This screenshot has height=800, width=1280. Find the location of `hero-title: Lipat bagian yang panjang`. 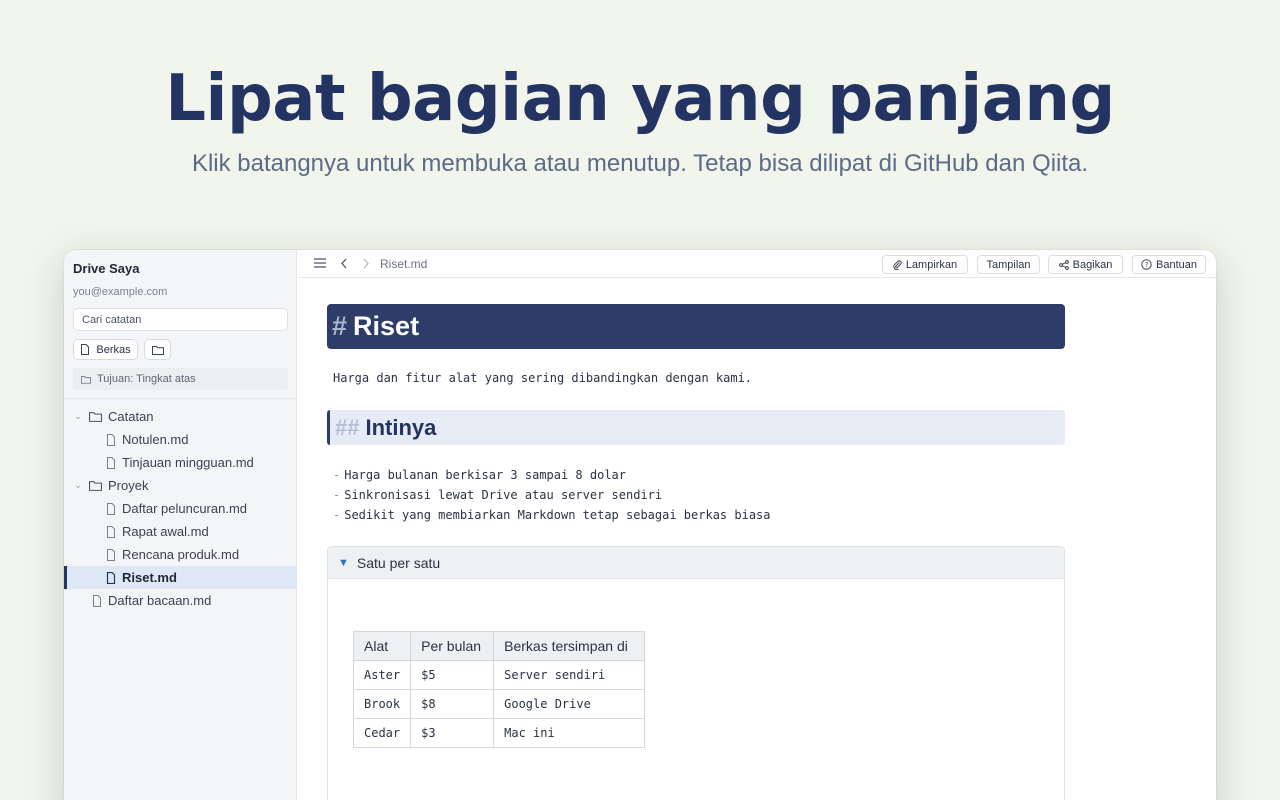

hero-title: Lipat bagian yang panjang is located at coordinates (640, 99).